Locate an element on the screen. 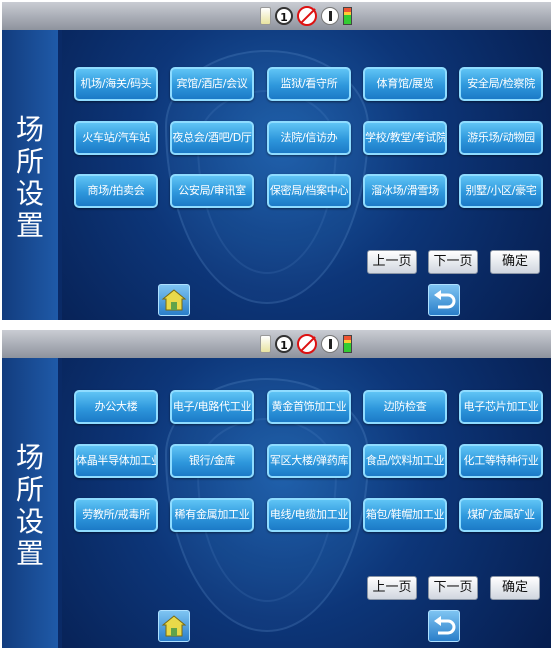 This screenshot has height=653, width=553. location-button: 军区大楼/弹药库 is located at coordinates (309, 461).